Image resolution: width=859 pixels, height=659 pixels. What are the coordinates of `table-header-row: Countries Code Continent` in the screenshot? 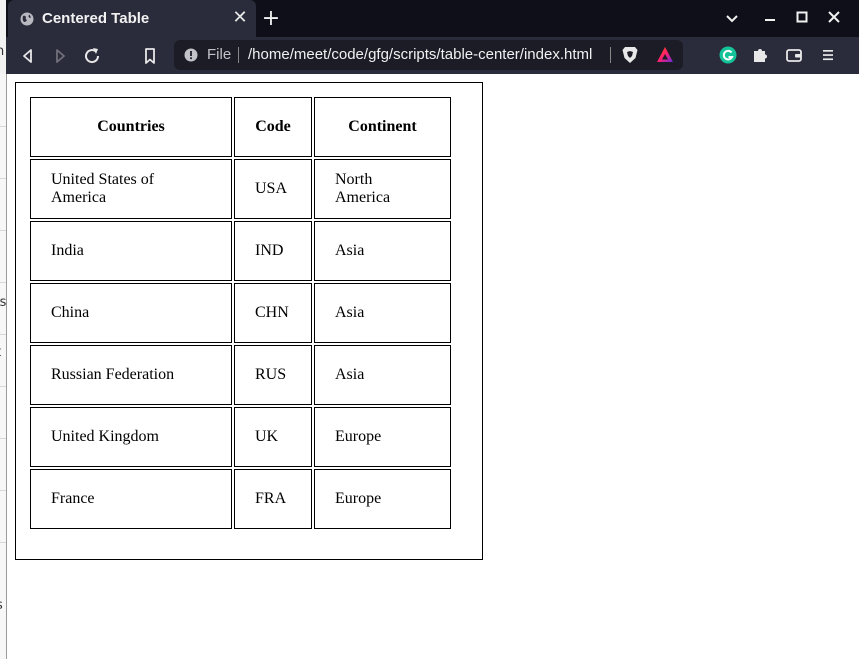 It's located at (240, 127).